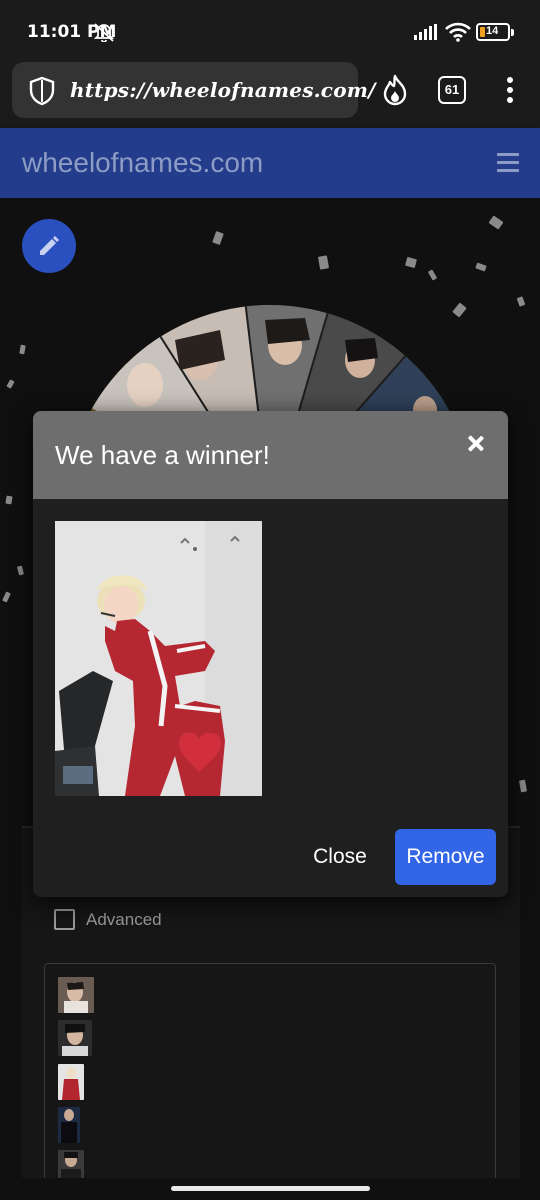  I want to click on signal-icon, so click(427, 34).